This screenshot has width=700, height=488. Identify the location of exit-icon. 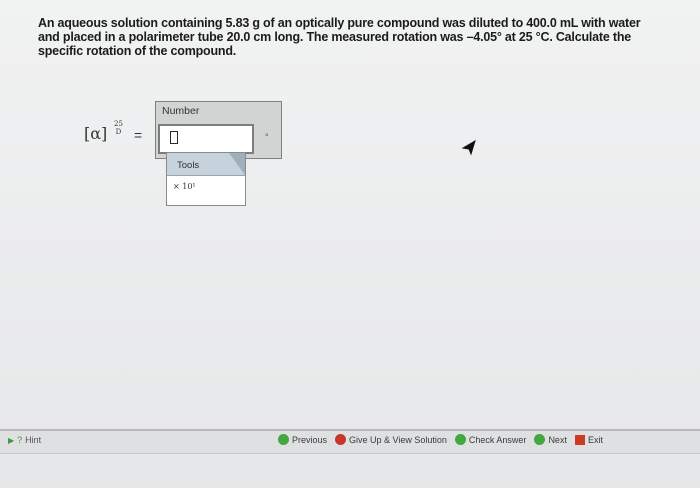
(579, 439).